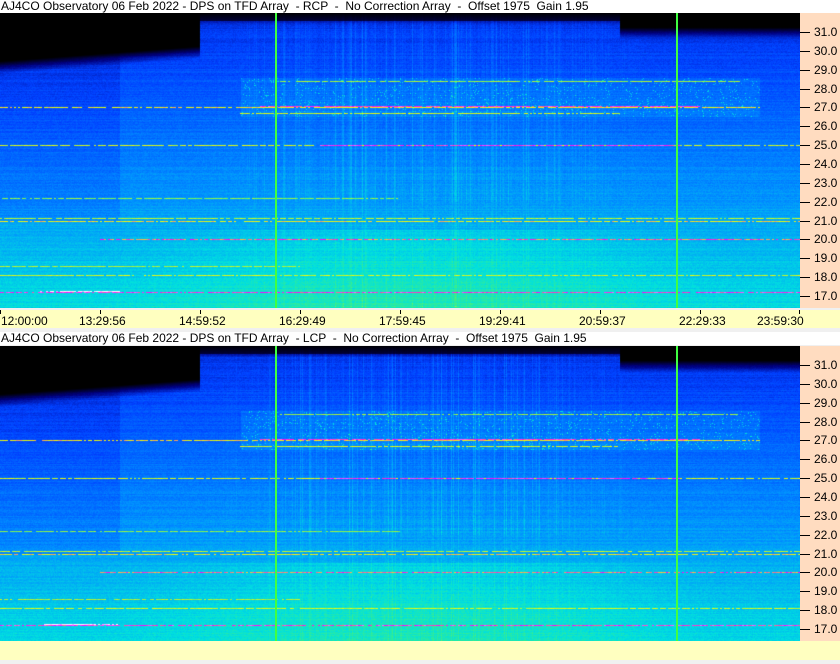 This screenshot has width=840, height=664. What do you see at coordinates (202, 321) in the screenshot?
I see `time-label: 14:59:52` at bounding box center [202, 321].